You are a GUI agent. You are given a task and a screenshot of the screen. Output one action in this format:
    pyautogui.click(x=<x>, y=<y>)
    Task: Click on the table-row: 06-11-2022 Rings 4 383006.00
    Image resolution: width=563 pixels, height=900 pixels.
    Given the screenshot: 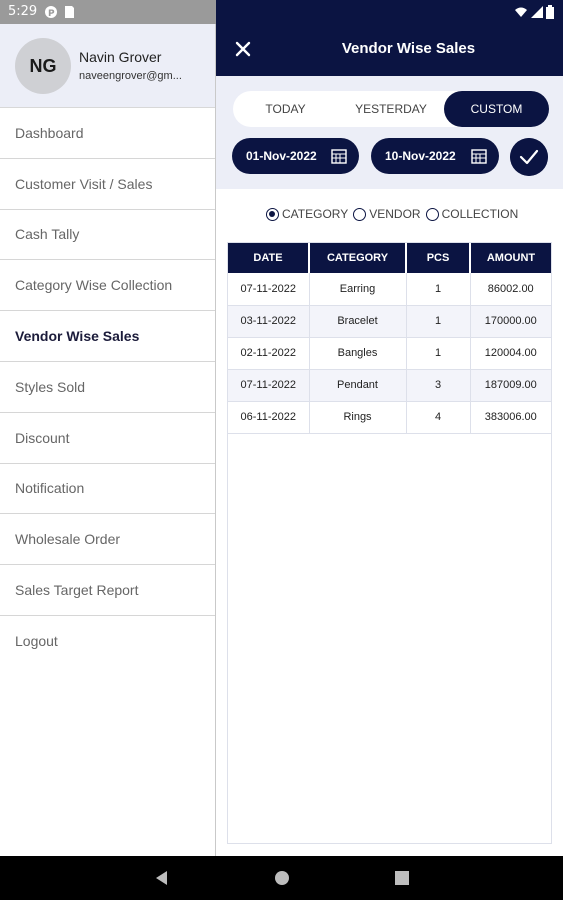 What is the action you would take?
    pyautogui.click(x=389, y=417)
    